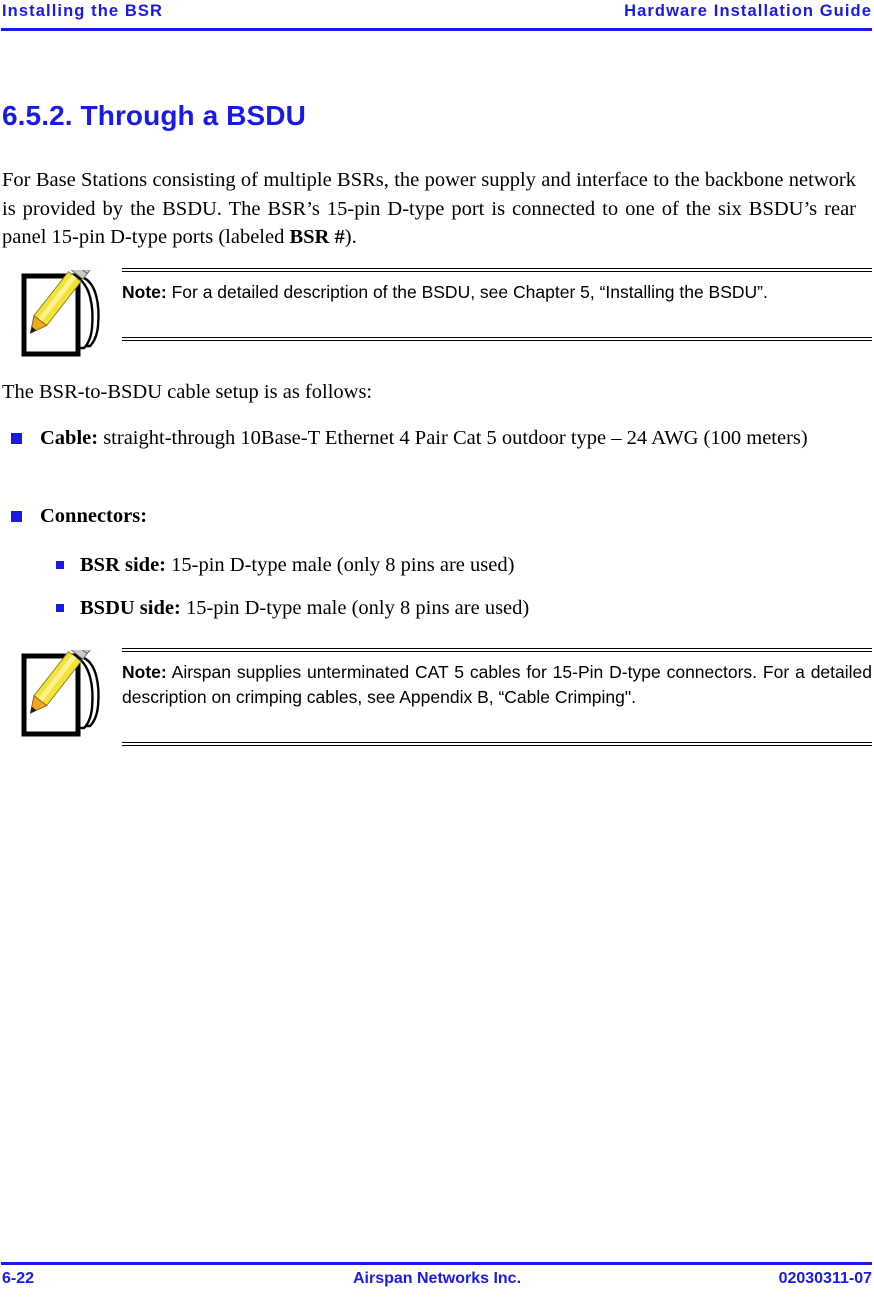  I want to click on running-footer: 6-22 Airspan Networks Inc. 02030311-07, so click(437, 1281).